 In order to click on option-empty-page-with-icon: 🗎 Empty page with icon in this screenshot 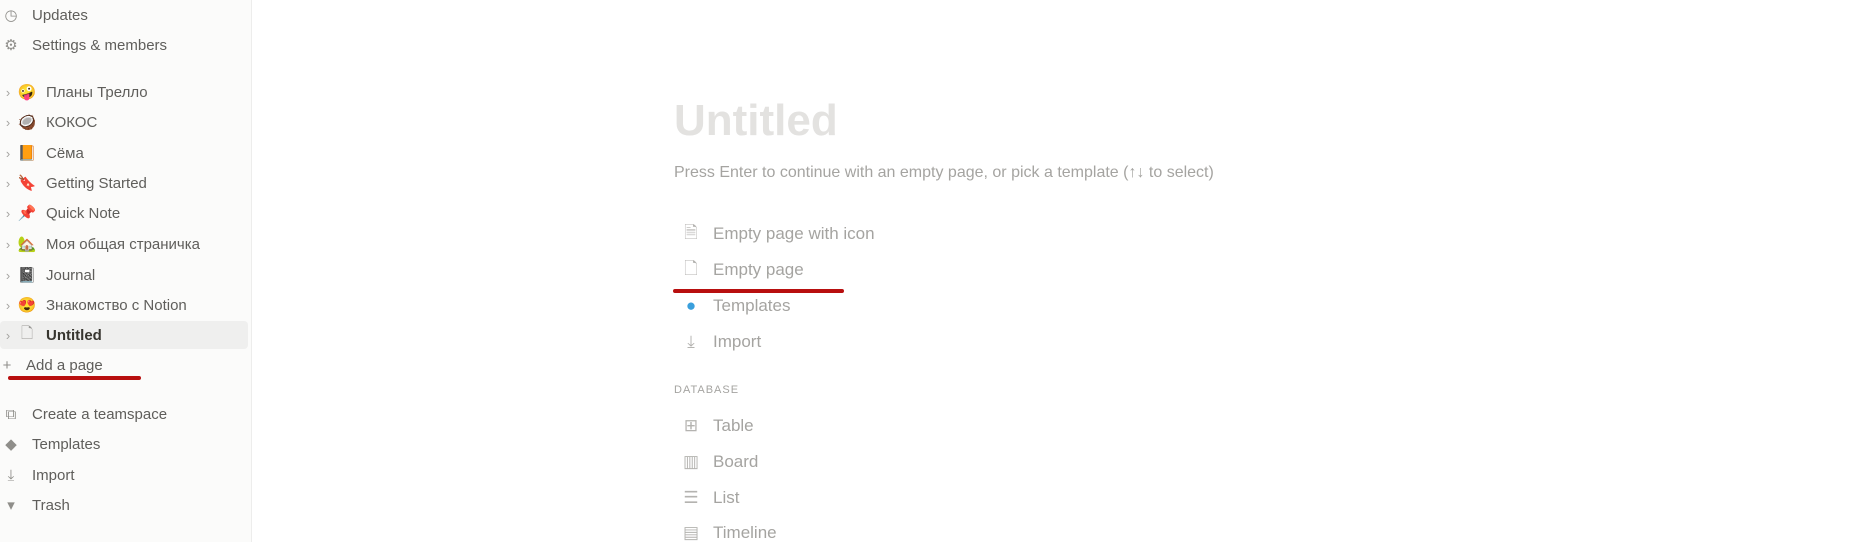, I will do `click(777, 234)`.